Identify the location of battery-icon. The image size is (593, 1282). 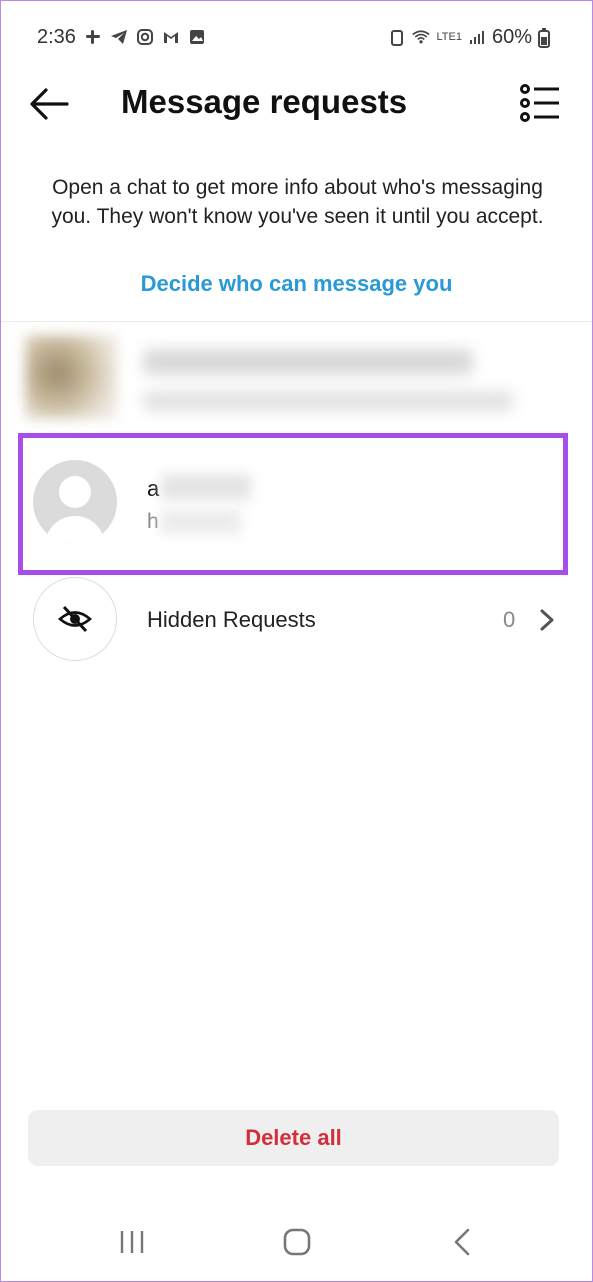
(547, 38).